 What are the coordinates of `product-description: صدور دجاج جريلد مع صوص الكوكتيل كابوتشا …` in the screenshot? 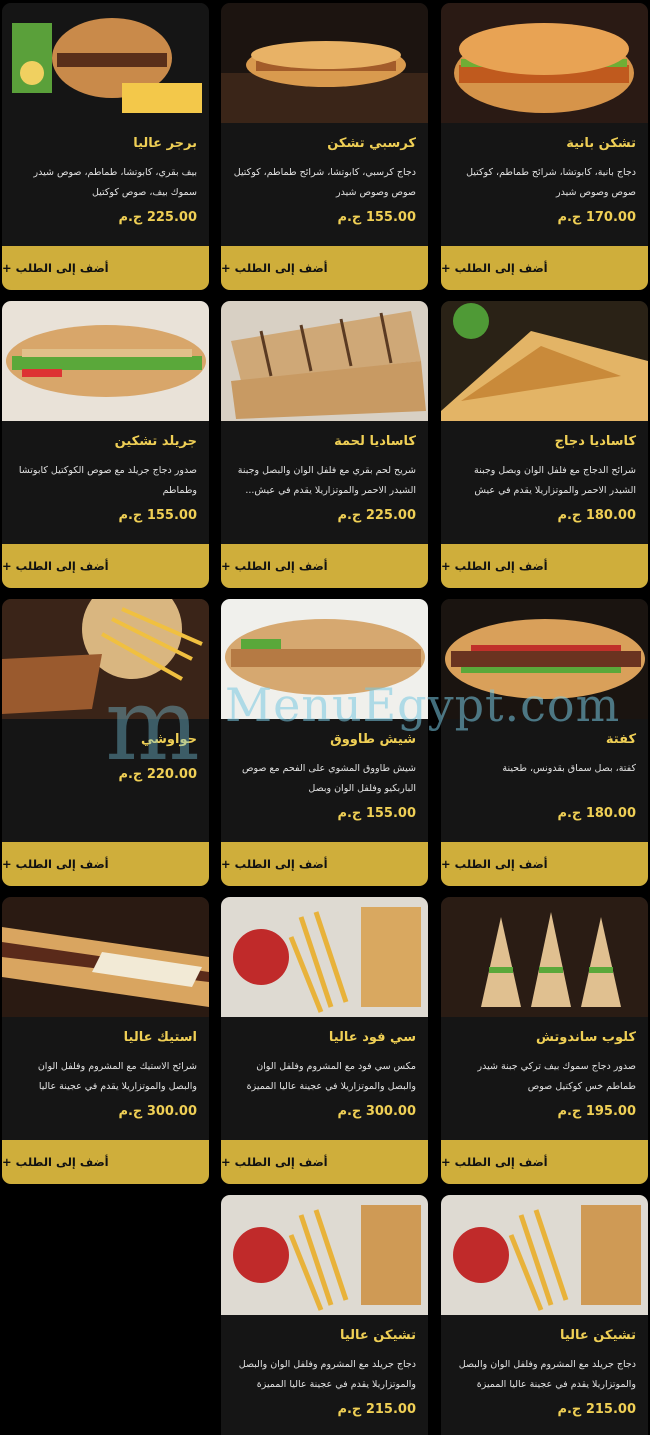 It's located at (107, 480).